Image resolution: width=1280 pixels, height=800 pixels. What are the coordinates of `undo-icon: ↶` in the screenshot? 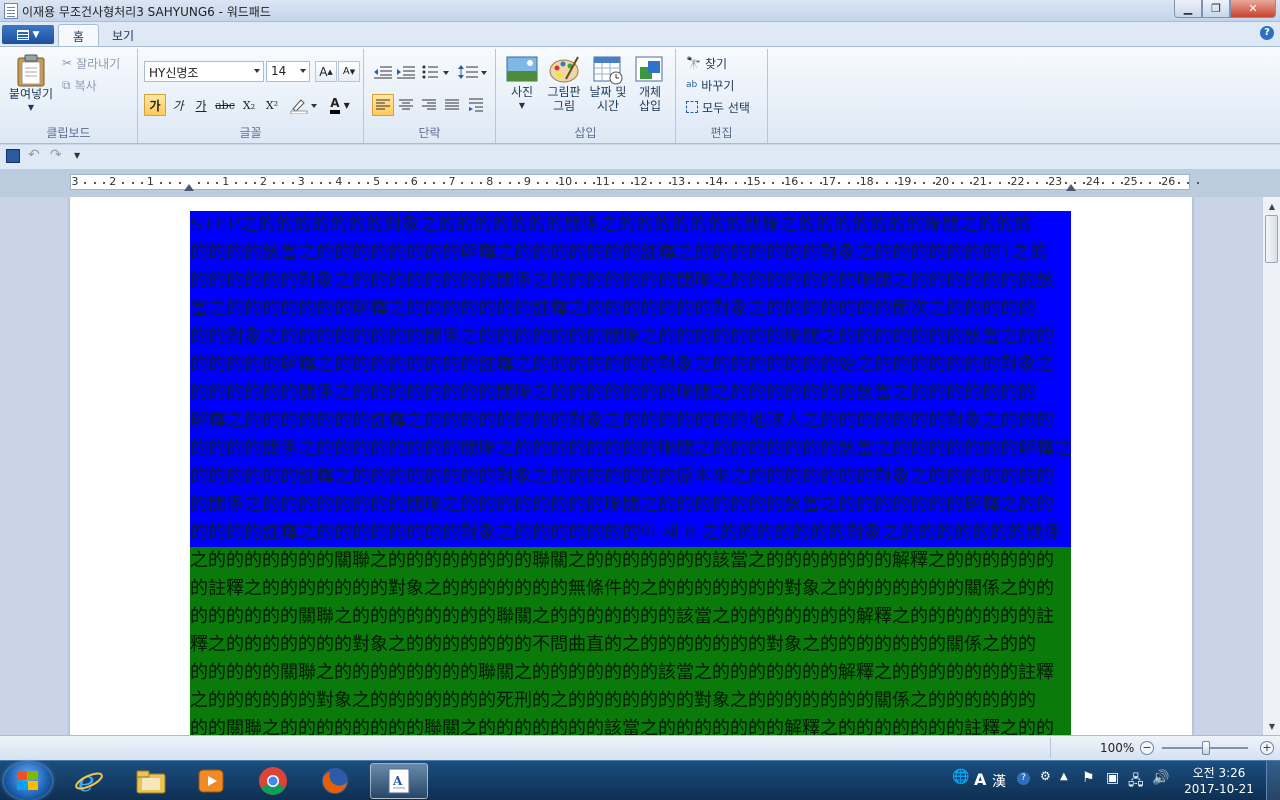 It's located at (34, 155).